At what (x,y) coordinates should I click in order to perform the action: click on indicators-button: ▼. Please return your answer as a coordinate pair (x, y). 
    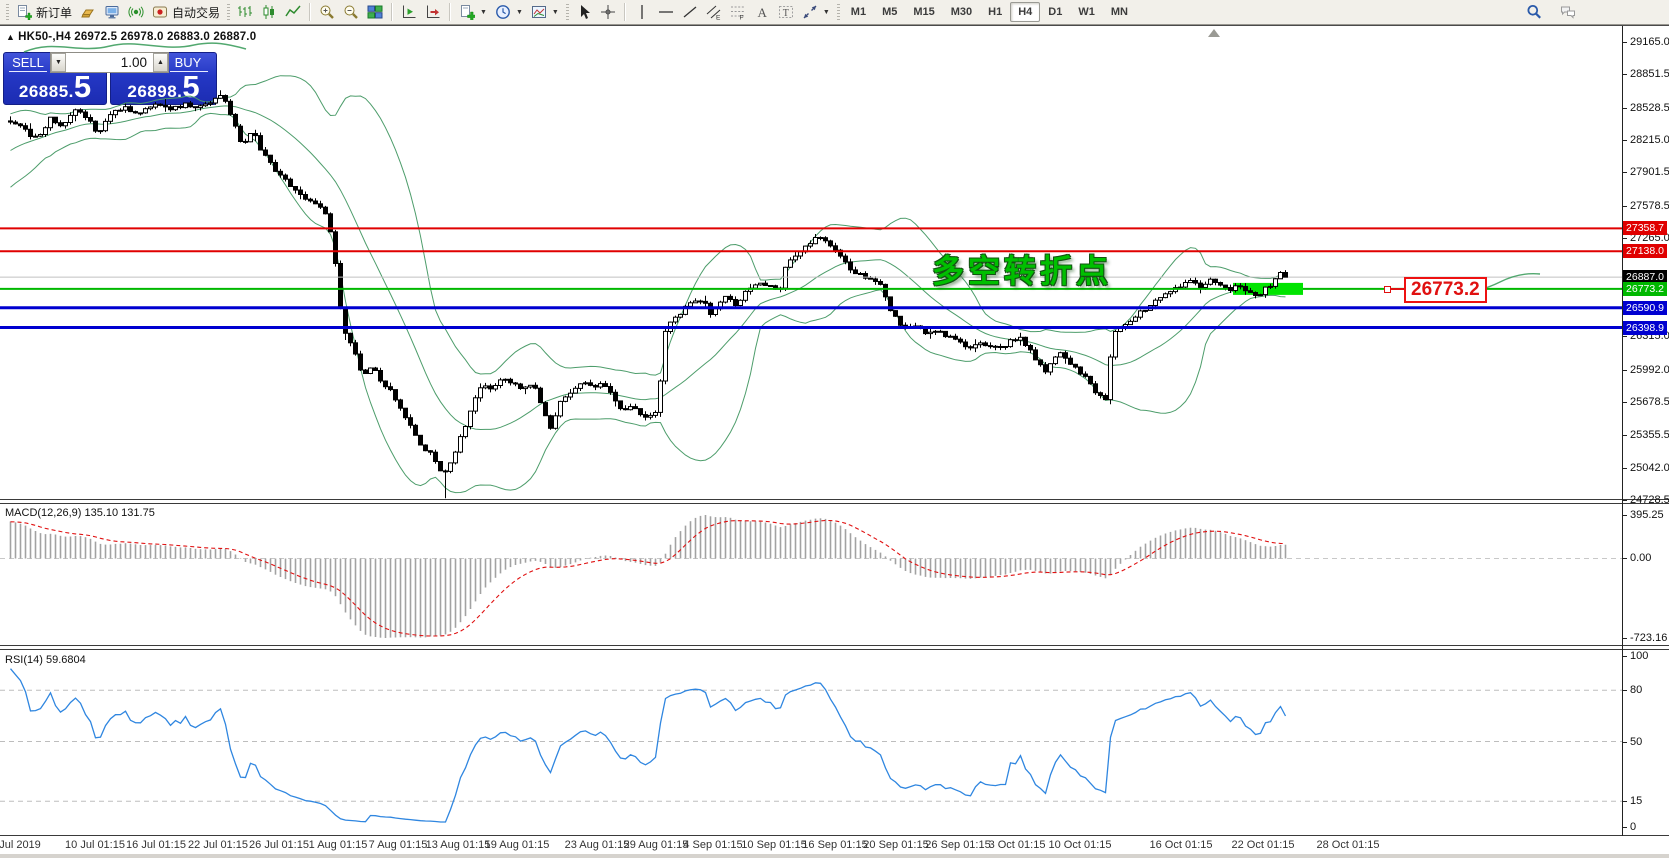
    Looking at the image, I should click on (473, 12).